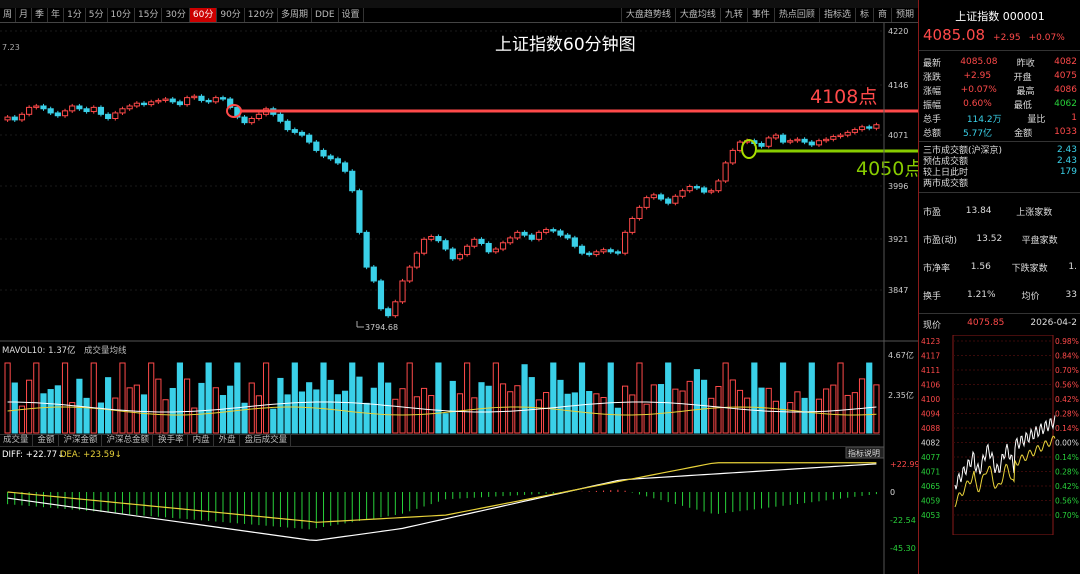 Image resolution: width=1080 pixels, height=574 pixels. Describe the element at coordinates (1072, 267) in the screenshot. I see `stat-cell: 1.` at that location.